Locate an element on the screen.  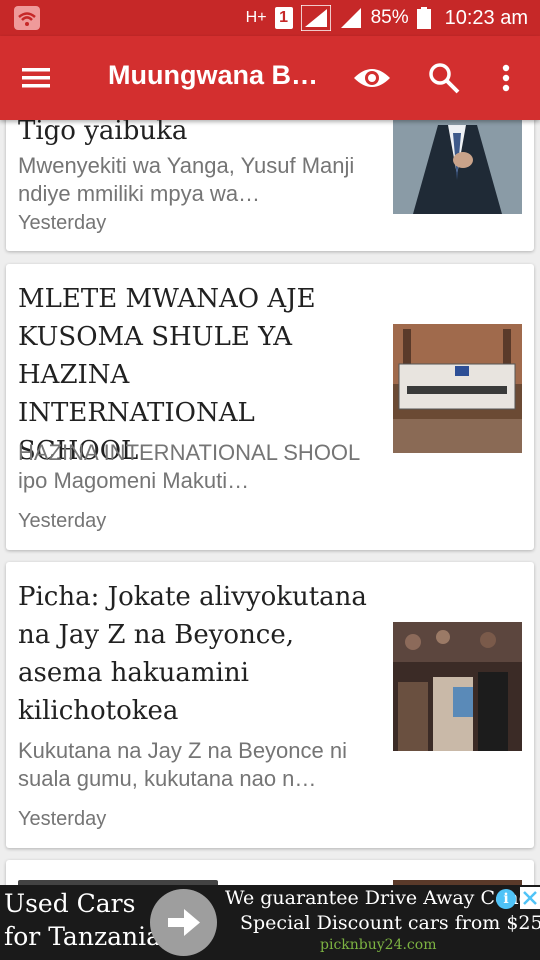
signal-icon is located at coordinates (315, 18).